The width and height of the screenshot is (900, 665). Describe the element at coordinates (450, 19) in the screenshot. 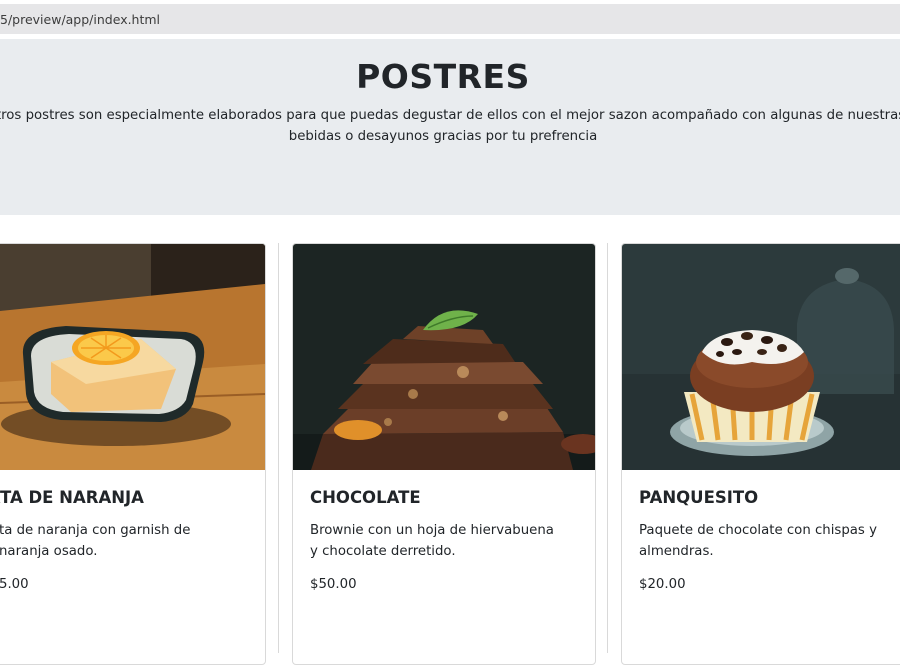

I see `address-bar: 5/preview/app/index.html` at that location.